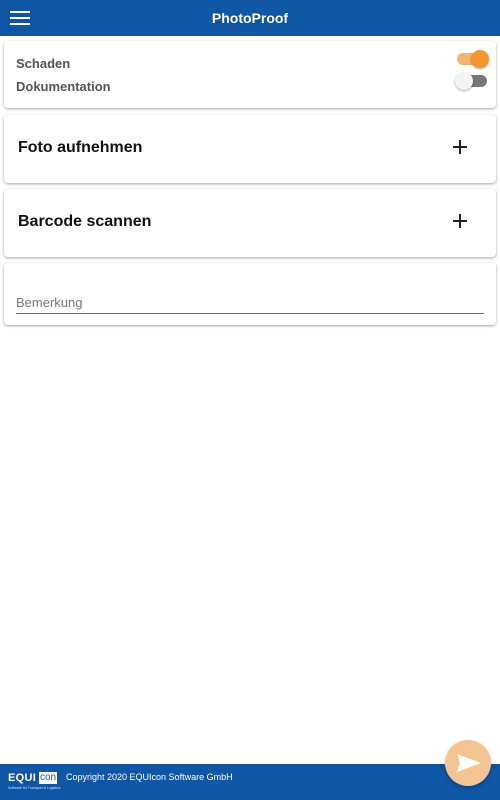  I want to click on copyright-text: Copyright 2020 EQUIcon Software GmbH, so click(149, 777).